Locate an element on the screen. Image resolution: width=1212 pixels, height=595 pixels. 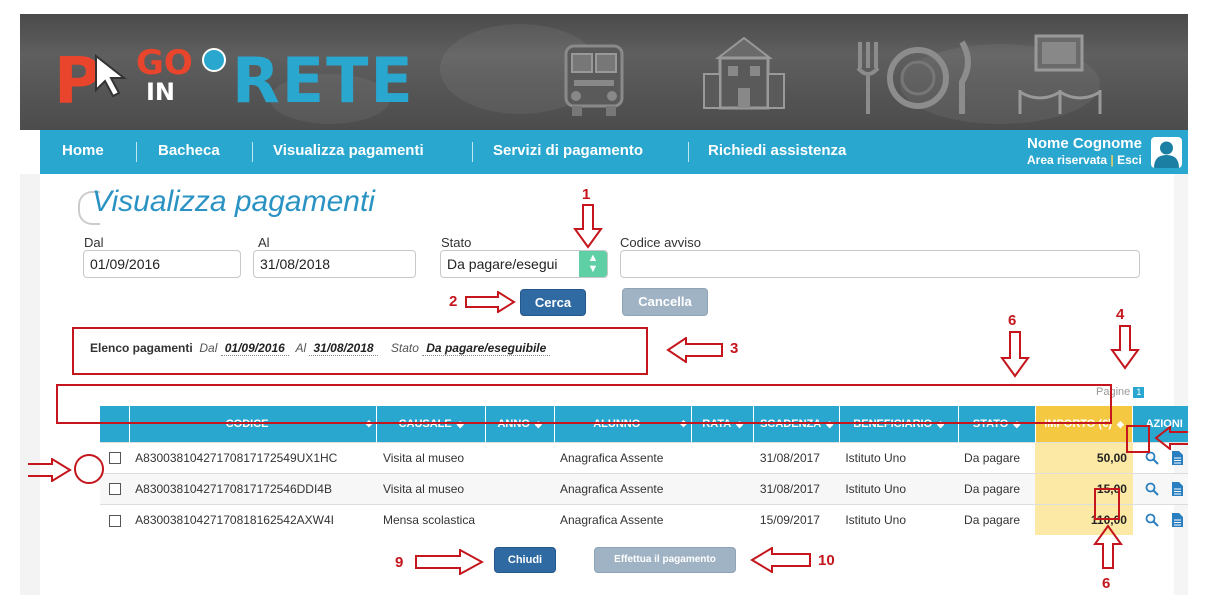
avatar is located at coordinates (1166, 152).